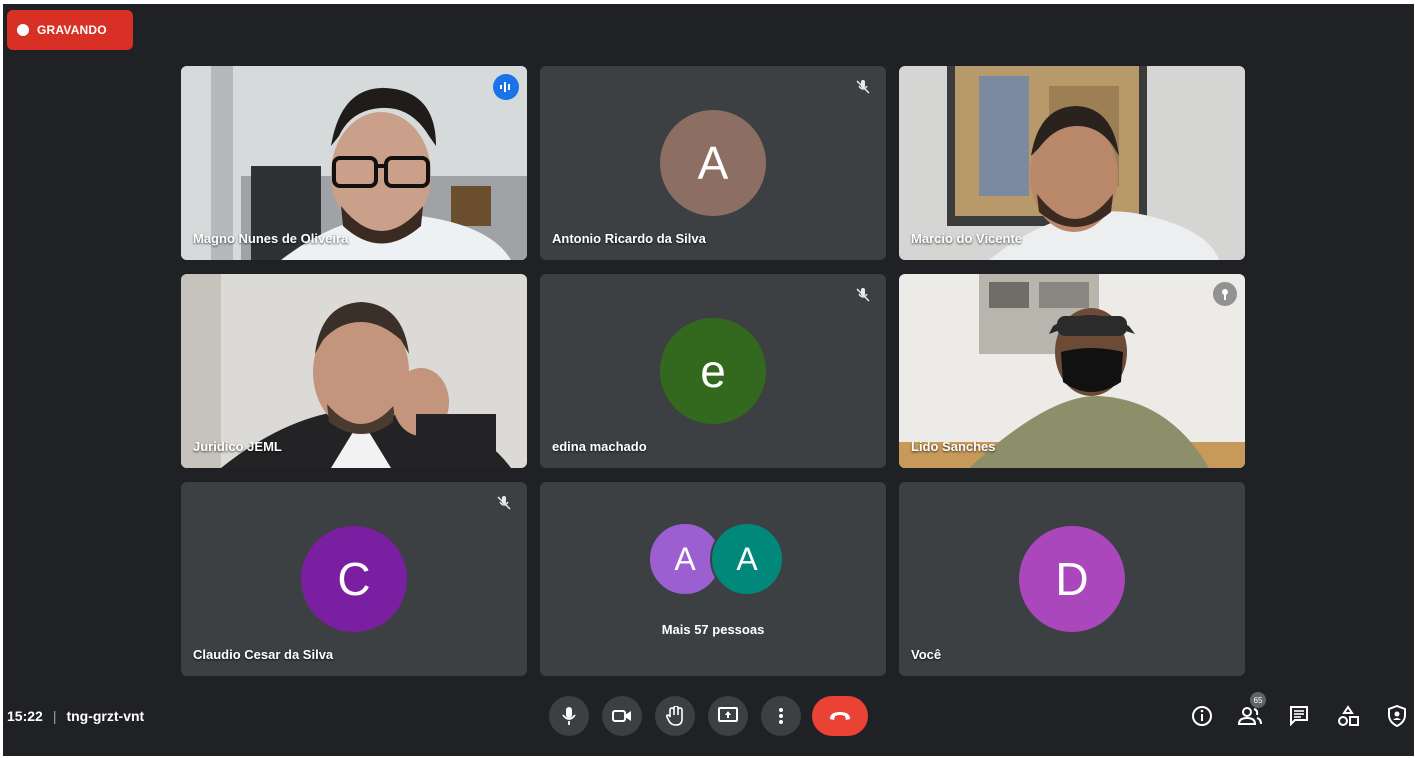  Describe the element at coordinates (926, 654) in the screenshot. I see `participant-name: Você` at that location.